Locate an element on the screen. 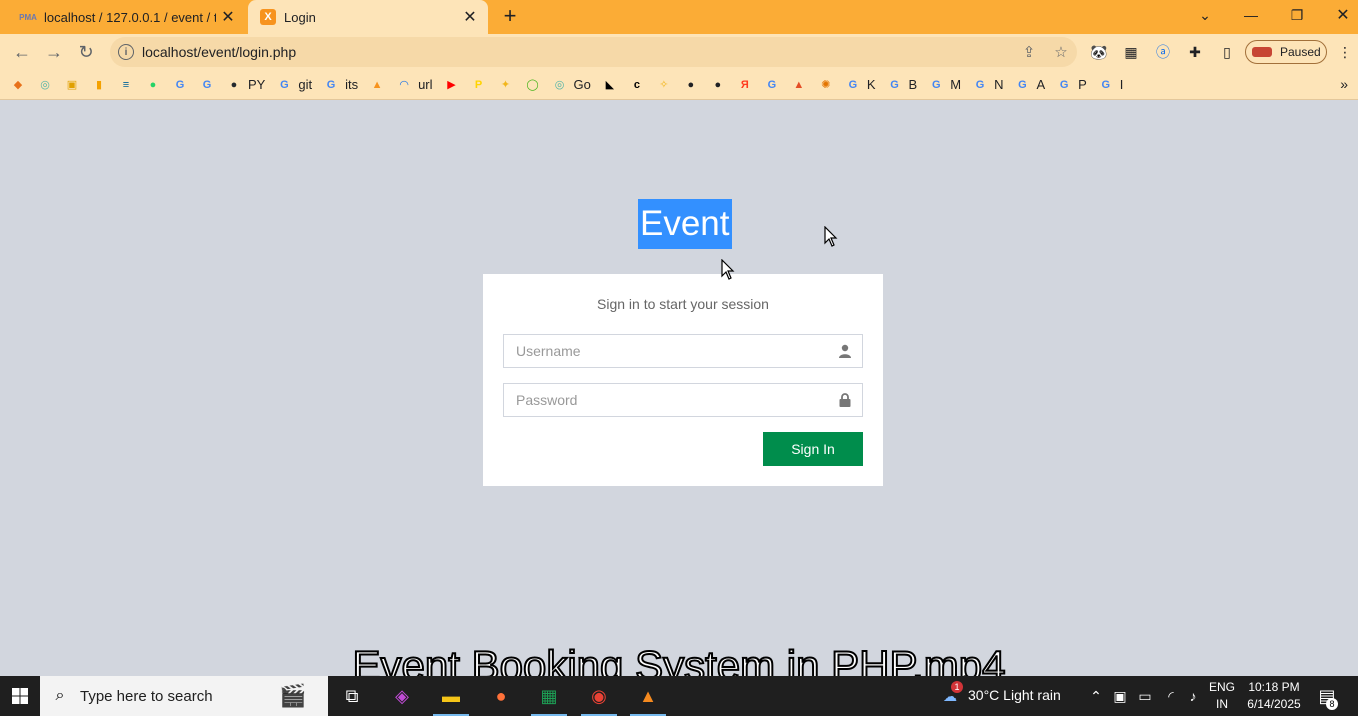 This screenshot has height=716, width=1358. star-icon: ☆ is located at coordinates (1061, 52).